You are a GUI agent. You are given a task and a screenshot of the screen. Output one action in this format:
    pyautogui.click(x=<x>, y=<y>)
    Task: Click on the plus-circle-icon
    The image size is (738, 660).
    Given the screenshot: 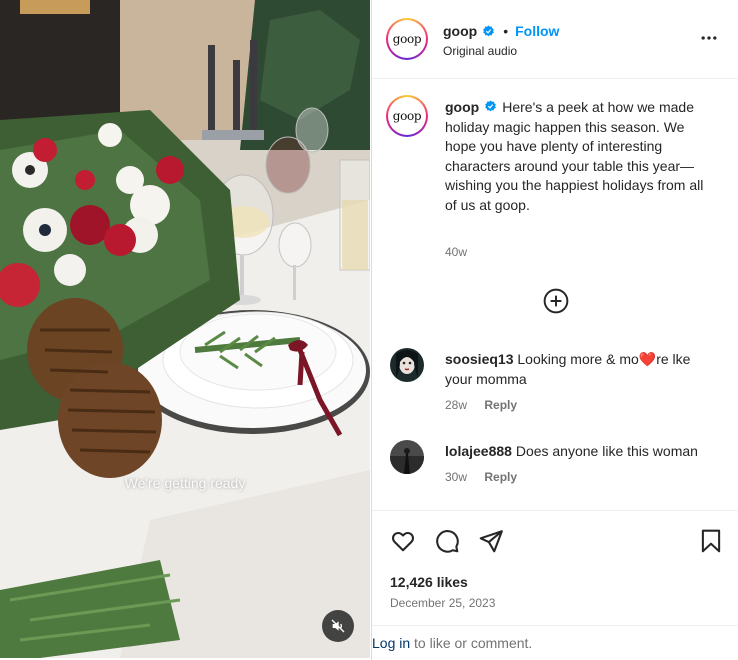 What is the action you would take?
    pyautogui.click(x=556, y=301)
    